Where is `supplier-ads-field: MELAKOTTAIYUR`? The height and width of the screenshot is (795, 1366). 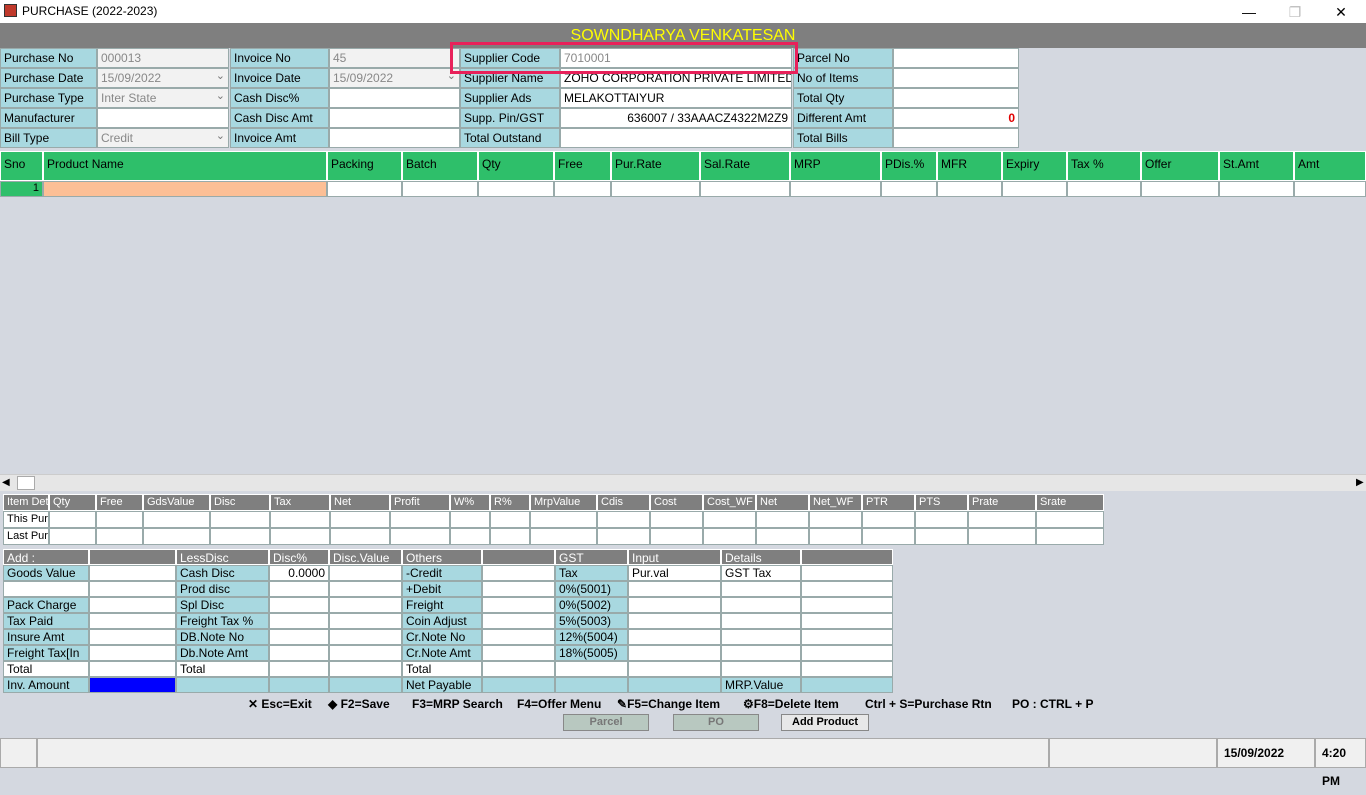
supplier-ads-field: MELAKOTTAIYUR is located at coordinates (676, 98).